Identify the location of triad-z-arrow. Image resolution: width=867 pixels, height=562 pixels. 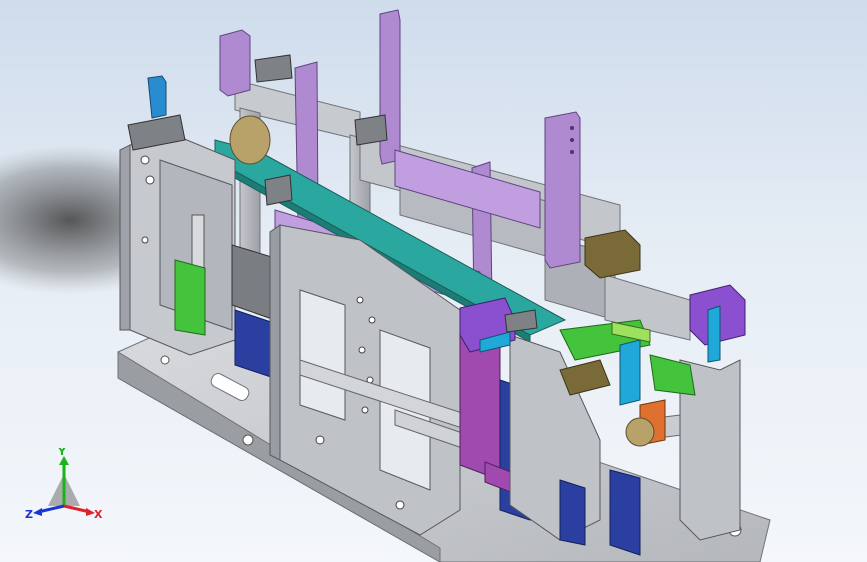
(37, 512).